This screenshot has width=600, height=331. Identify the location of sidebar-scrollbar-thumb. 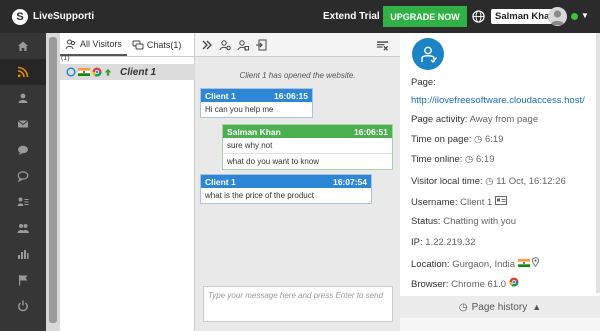
(53, 180).